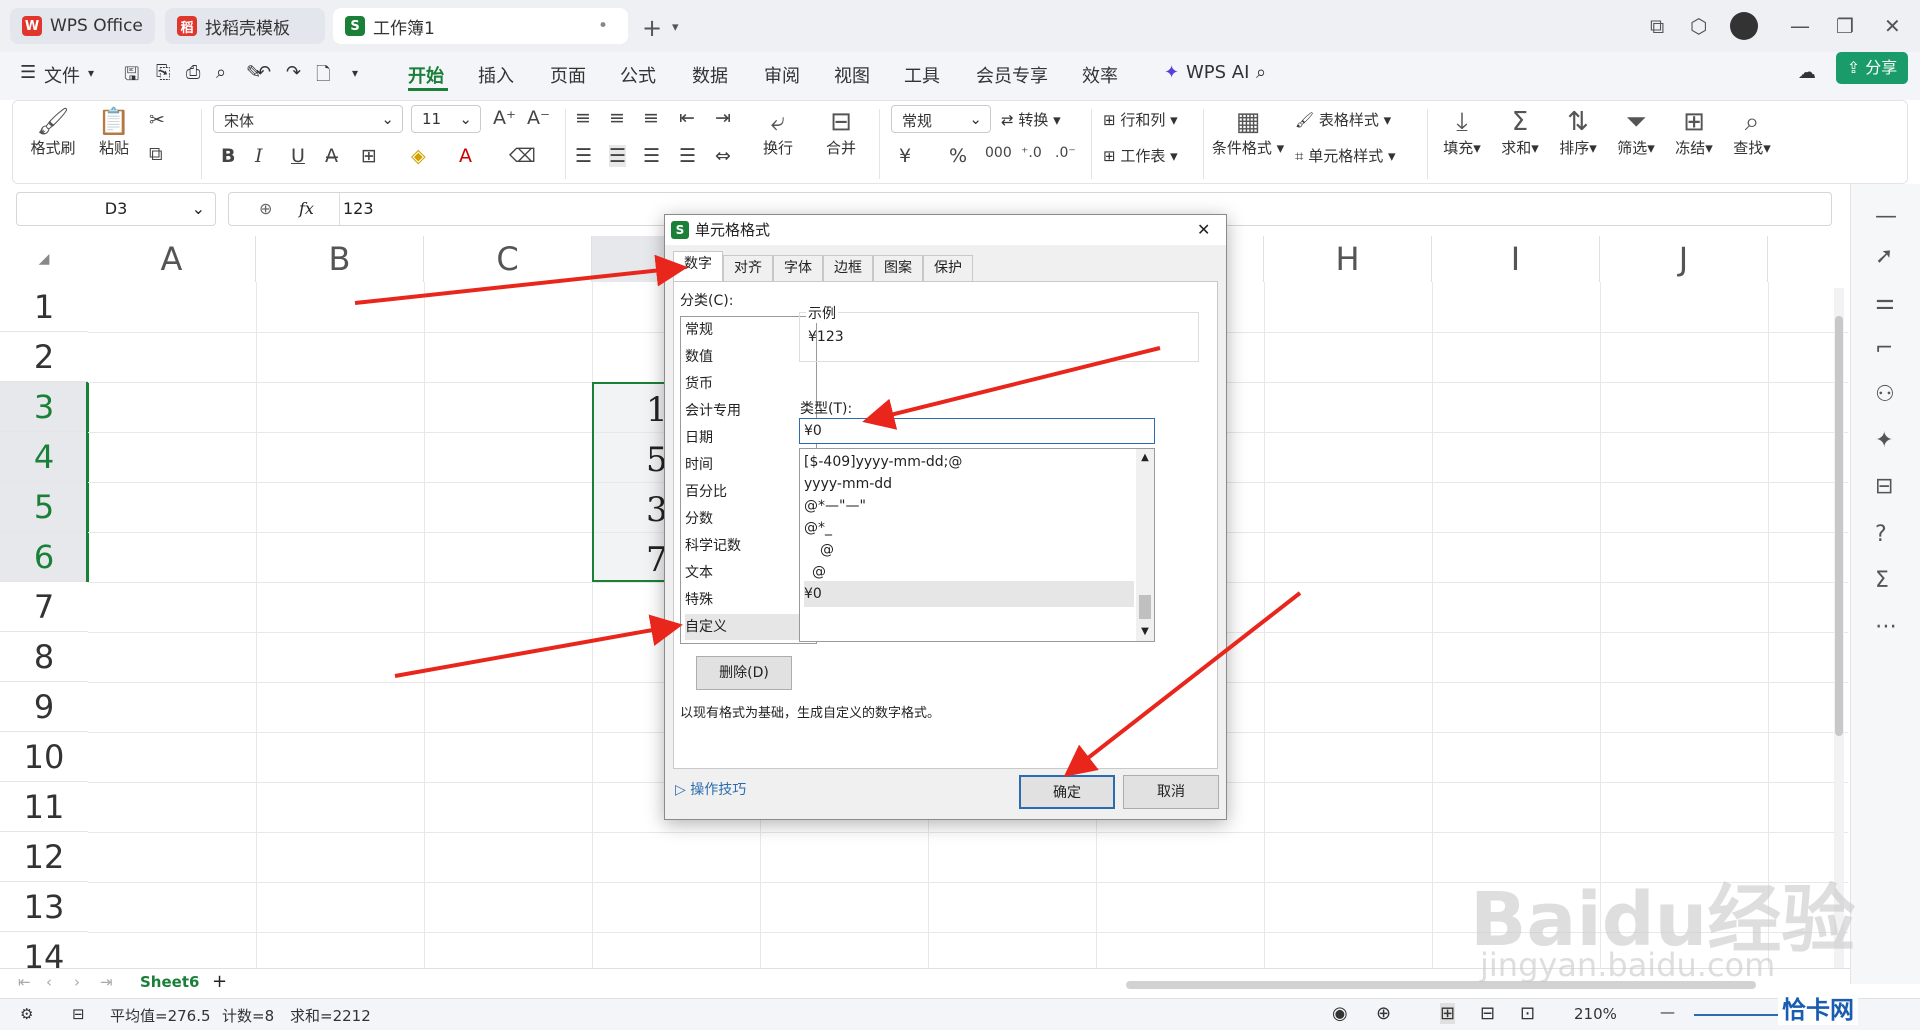 This screenshot has height=1030, width=1920. Describe the element at coordinates (977, 431) in the screenshot. I see `type-input: ¥0` at that location.